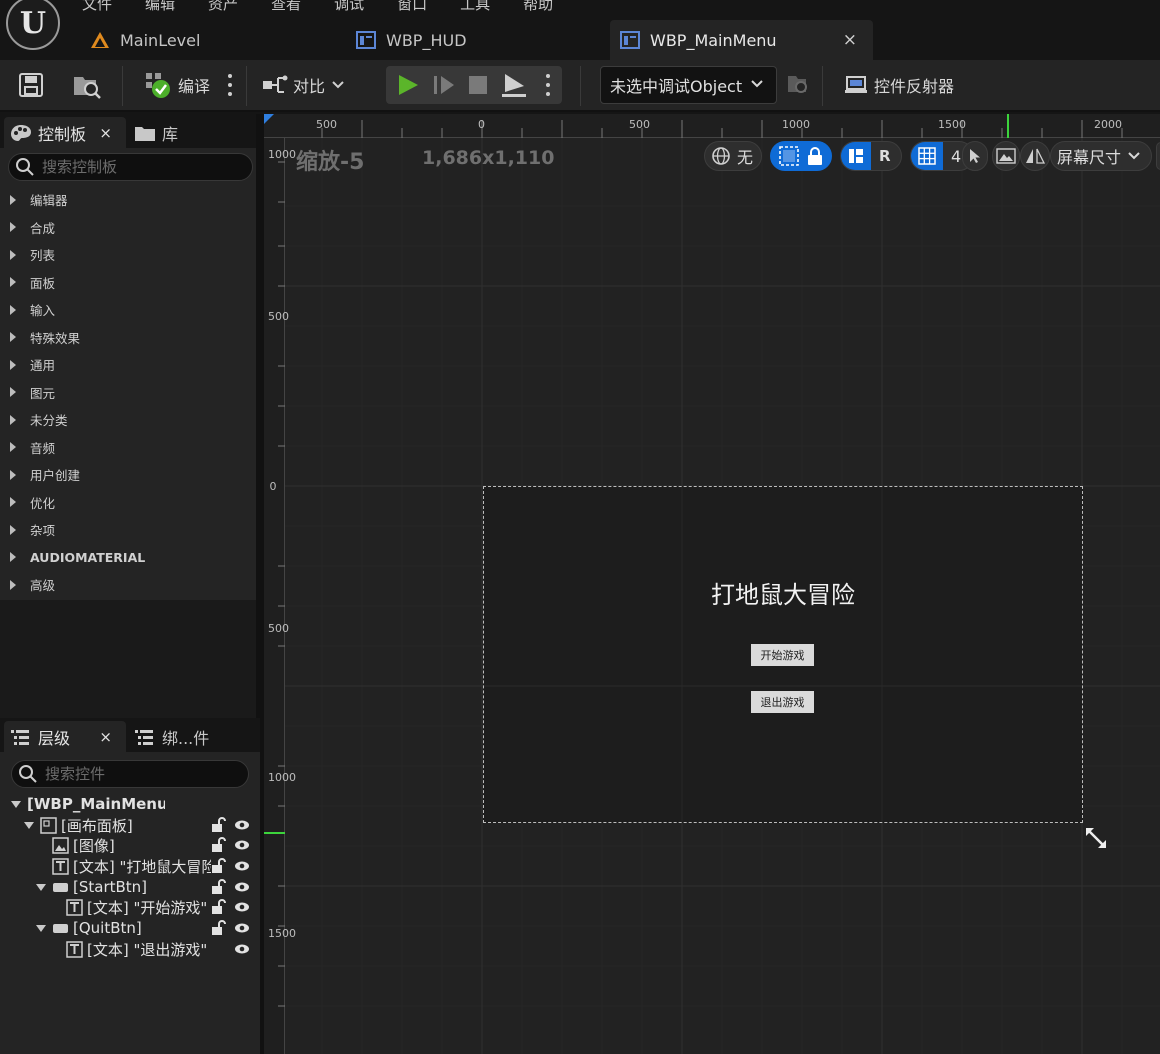  I want to click on palette-search-box, so click(130, 167).